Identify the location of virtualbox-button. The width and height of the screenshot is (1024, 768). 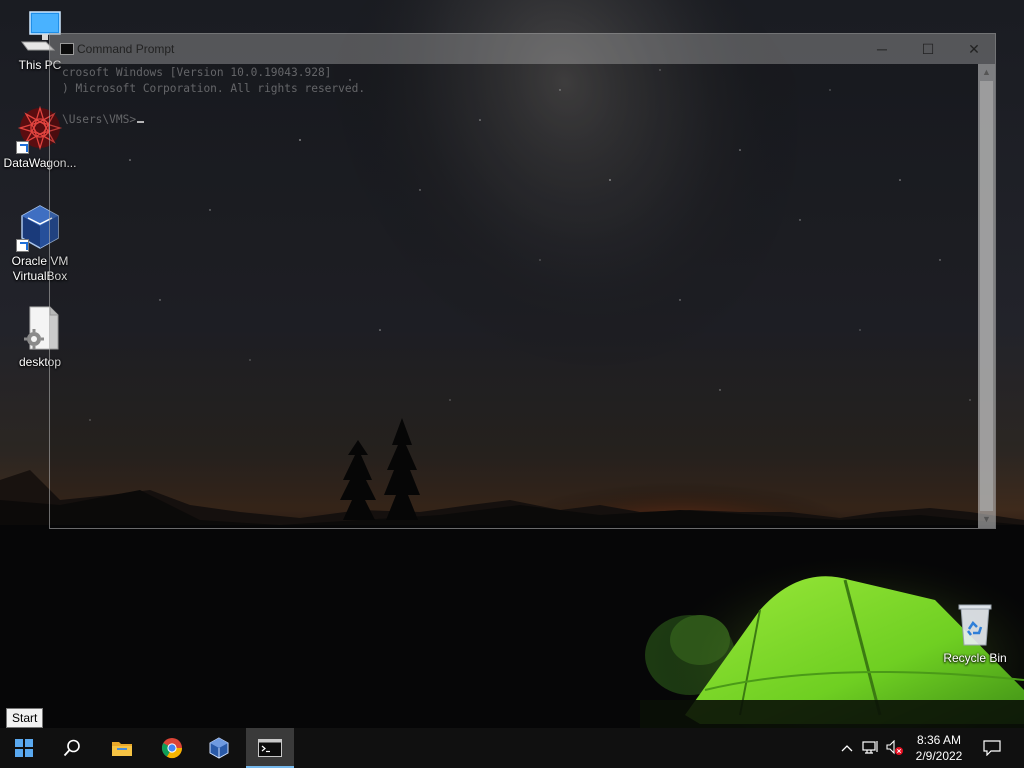
(219, 748).